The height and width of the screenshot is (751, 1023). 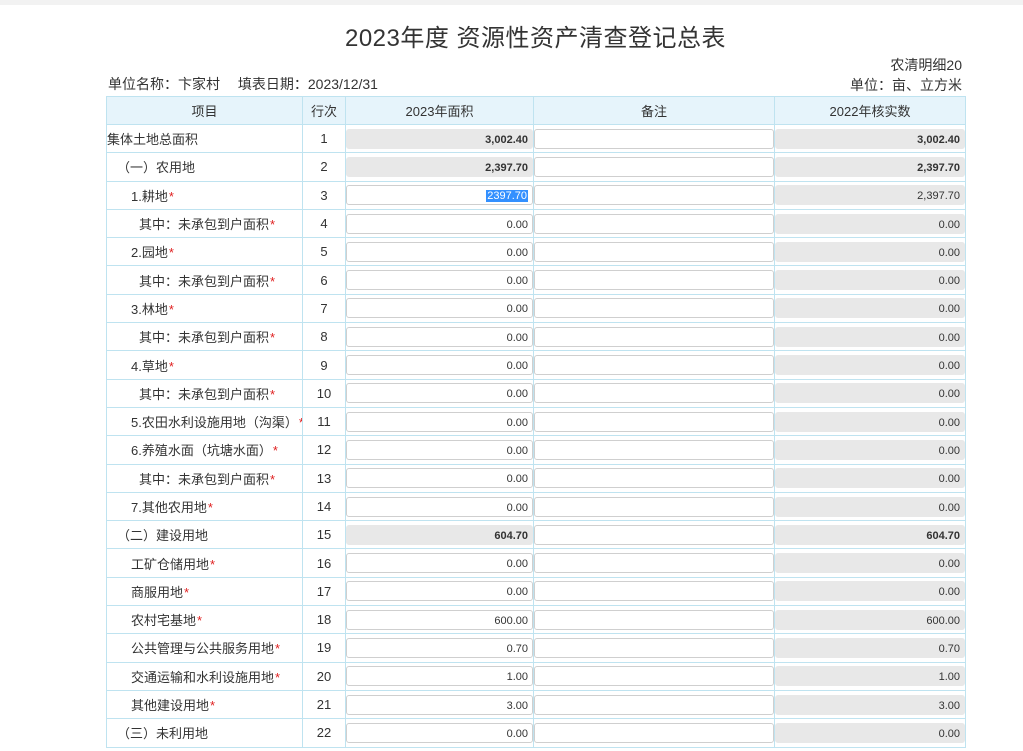 I want to click on row-line-number: 8, so click(x=324, y=337).